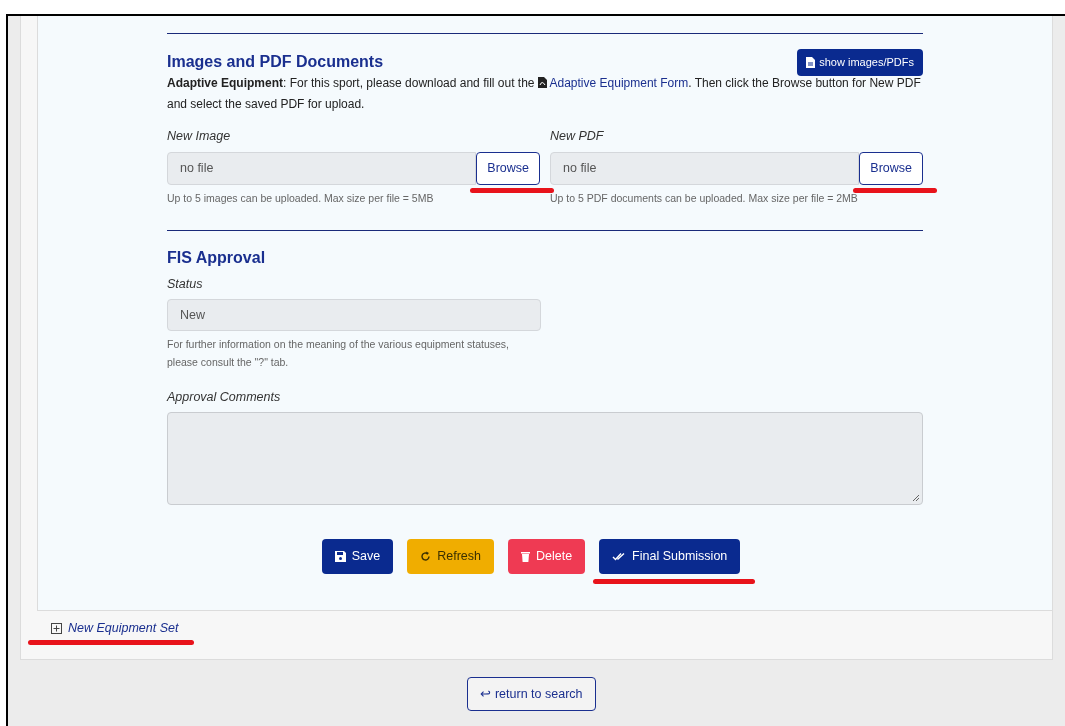 The image size is (1065, 726). What do you see at coordinates (354, 315) in the screenshot?
I see `status-field: New` at bounding box center [354, 315].